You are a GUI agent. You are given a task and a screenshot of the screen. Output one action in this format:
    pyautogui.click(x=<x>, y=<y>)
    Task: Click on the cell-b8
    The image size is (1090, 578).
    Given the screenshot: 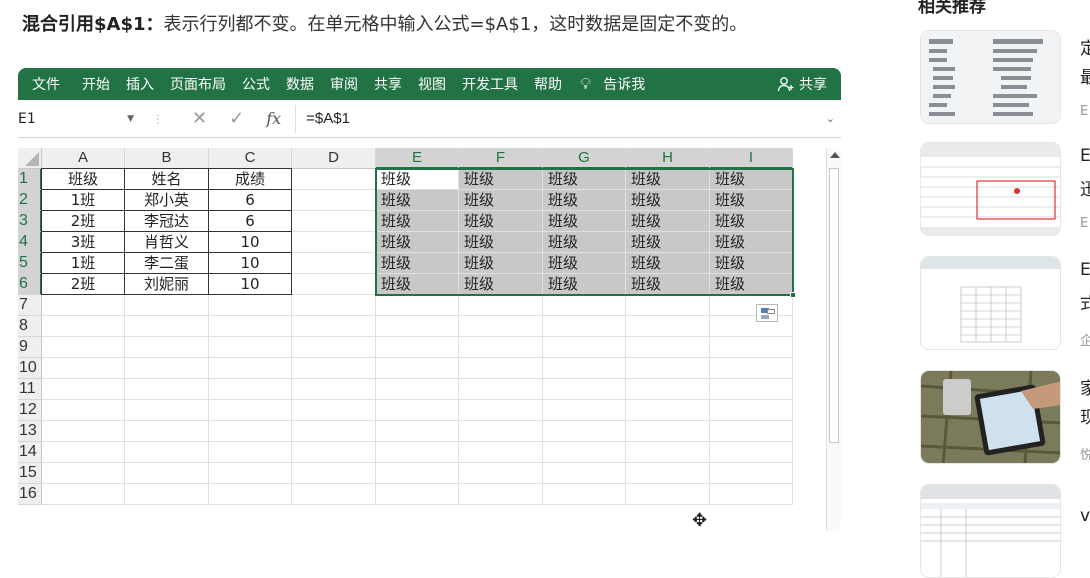 What is the action you would take?
    pyautogui.click(x=167, y=326)
    